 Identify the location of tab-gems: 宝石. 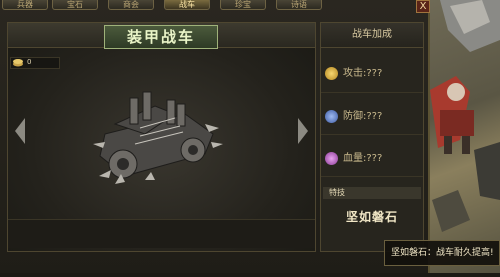
(75, 5).